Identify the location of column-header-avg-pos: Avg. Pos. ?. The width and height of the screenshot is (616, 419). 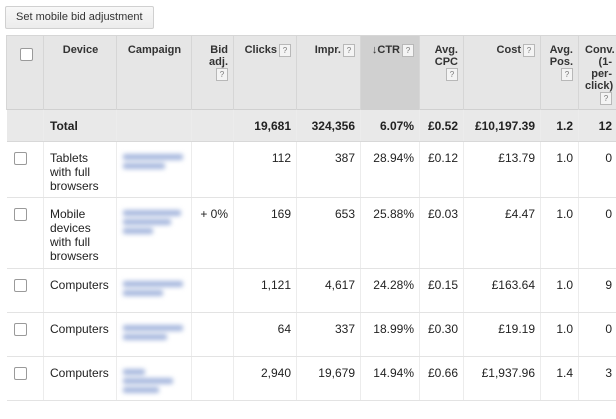
(559, 72).